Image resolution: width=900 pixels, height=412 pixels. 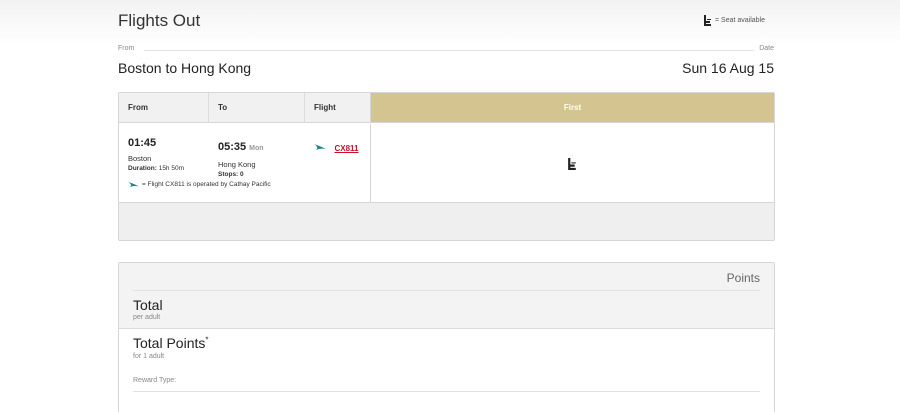 I want to click on route-text: Boston to Hong Kong, so click(x=185, y=68).